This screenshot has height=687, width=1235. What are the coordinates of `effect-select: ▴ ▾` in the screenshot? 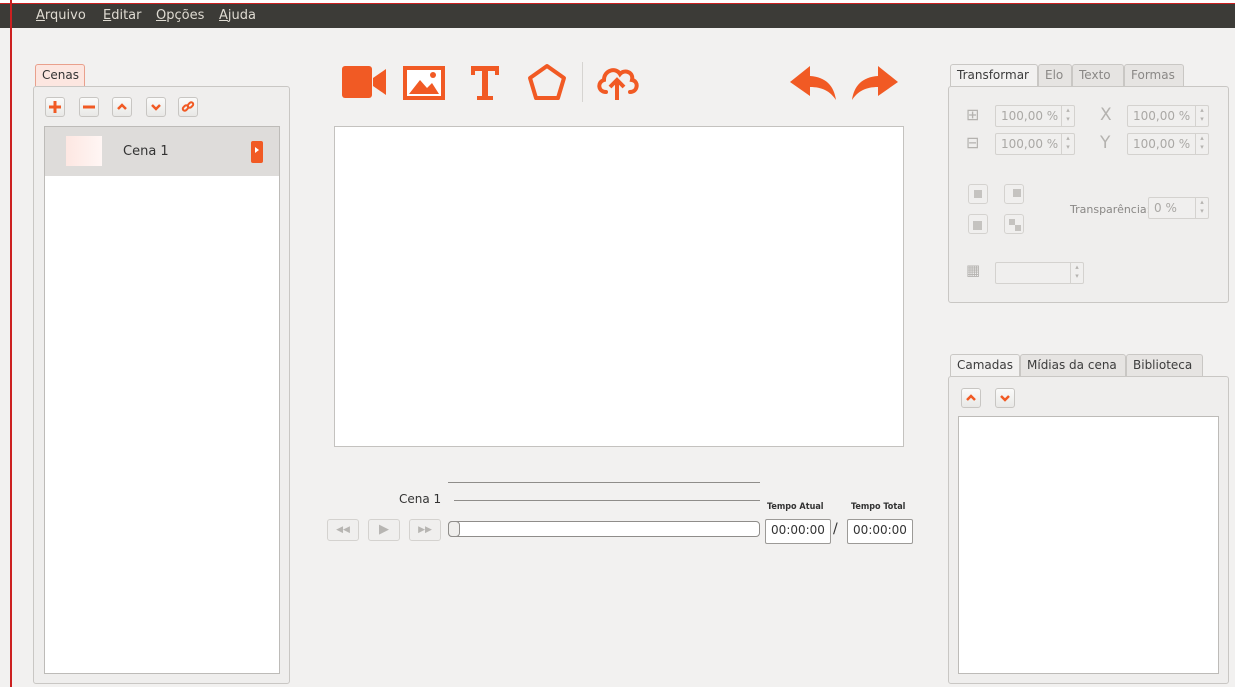 It's located at (1039, 273).